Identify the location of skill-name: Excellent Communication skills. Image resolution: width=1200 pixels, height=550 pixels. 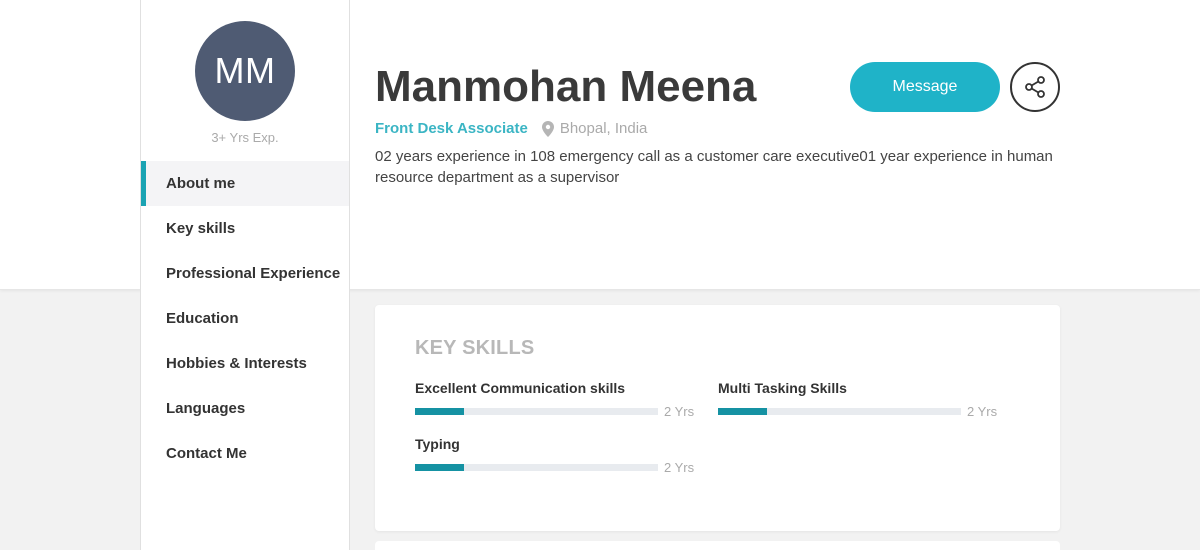
(520, 388).